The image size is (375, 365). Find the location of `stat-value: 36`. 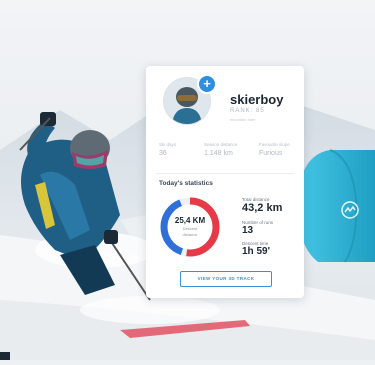

stat-value: 36 is located at coordinates (163, 153).